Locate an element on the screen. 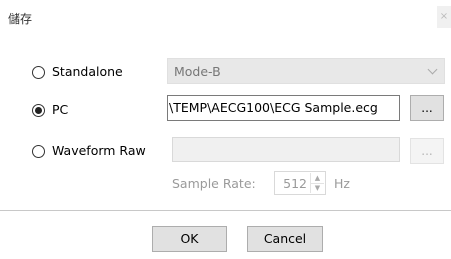  pc-radio is located at coordinates (38, 110).